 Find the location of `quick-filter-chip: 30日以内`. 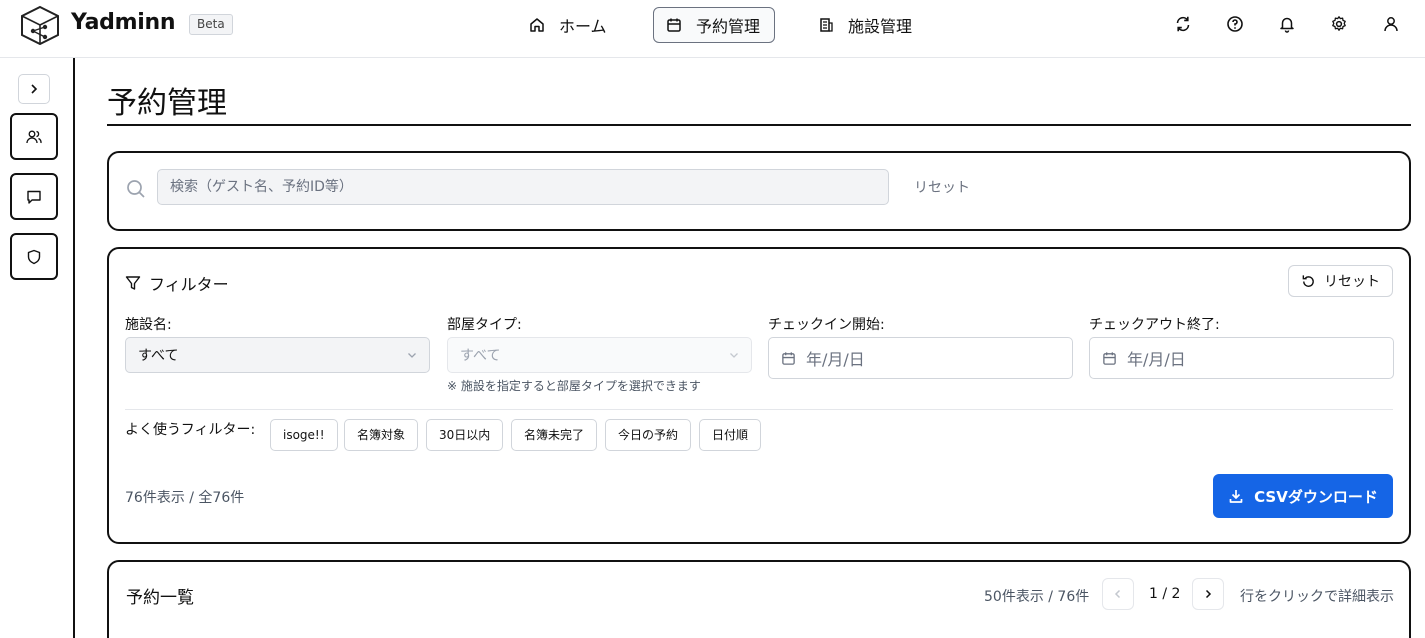

quick-filter-chip: 30日以内 is located at coordinates (465, 435).